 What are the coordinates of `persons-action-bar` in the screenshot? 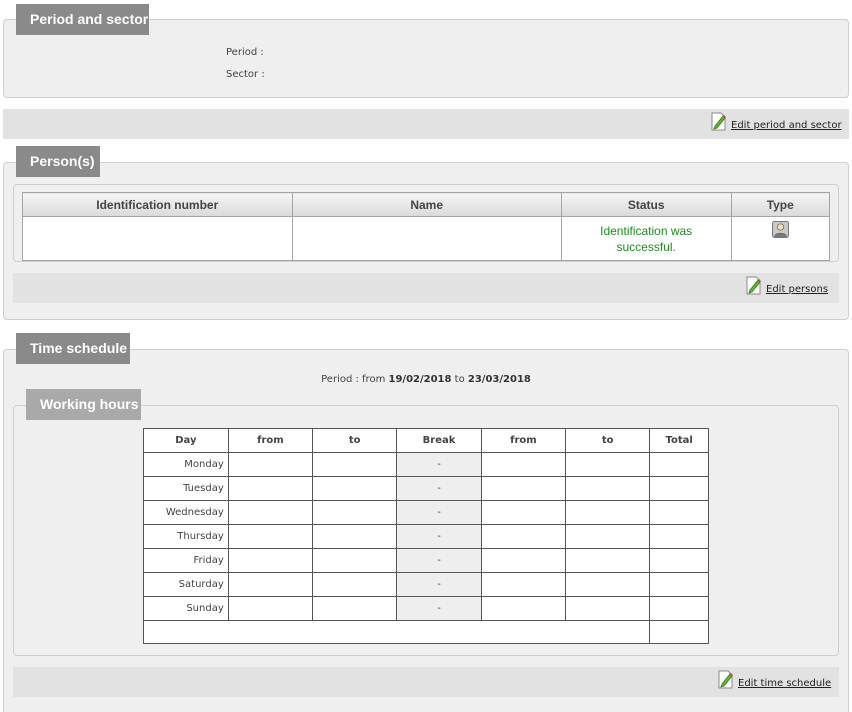 It's located at (426, 288).